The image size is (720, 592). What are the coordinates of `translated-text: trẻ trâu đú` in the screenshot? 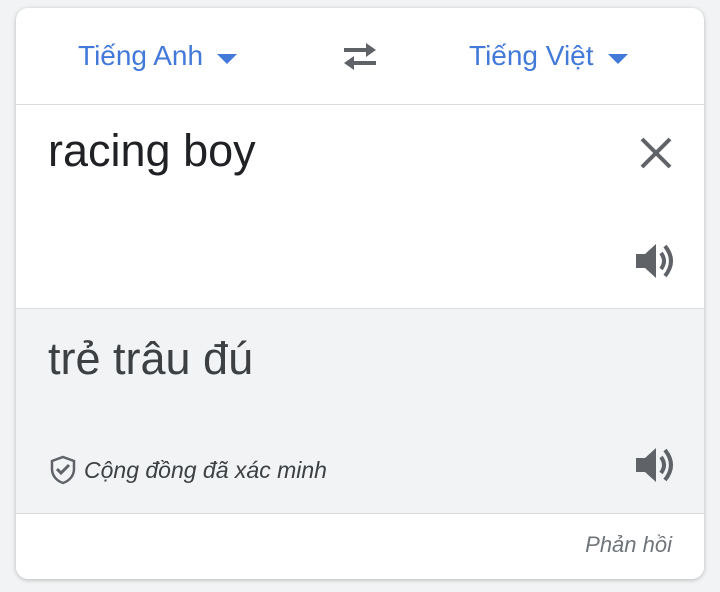 It's located at (151, 358).